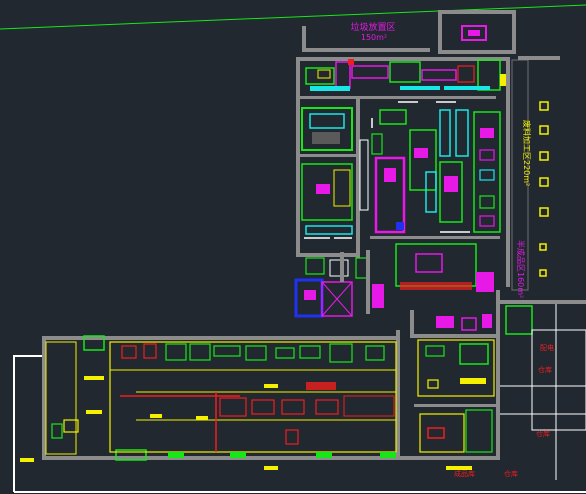 The height and width of the screenshot is (494, 586). What do you see at coordinates (464, 473) in the screenshot?
I see `bottom-red-1-label: 成品库` at bounding box center [464, 473].